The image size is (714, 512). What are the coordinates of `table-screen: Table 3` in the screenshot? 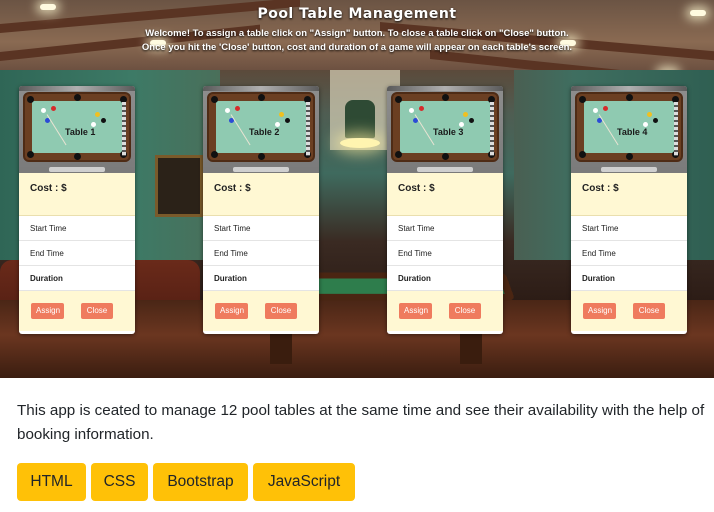 It's located at (445, 129).